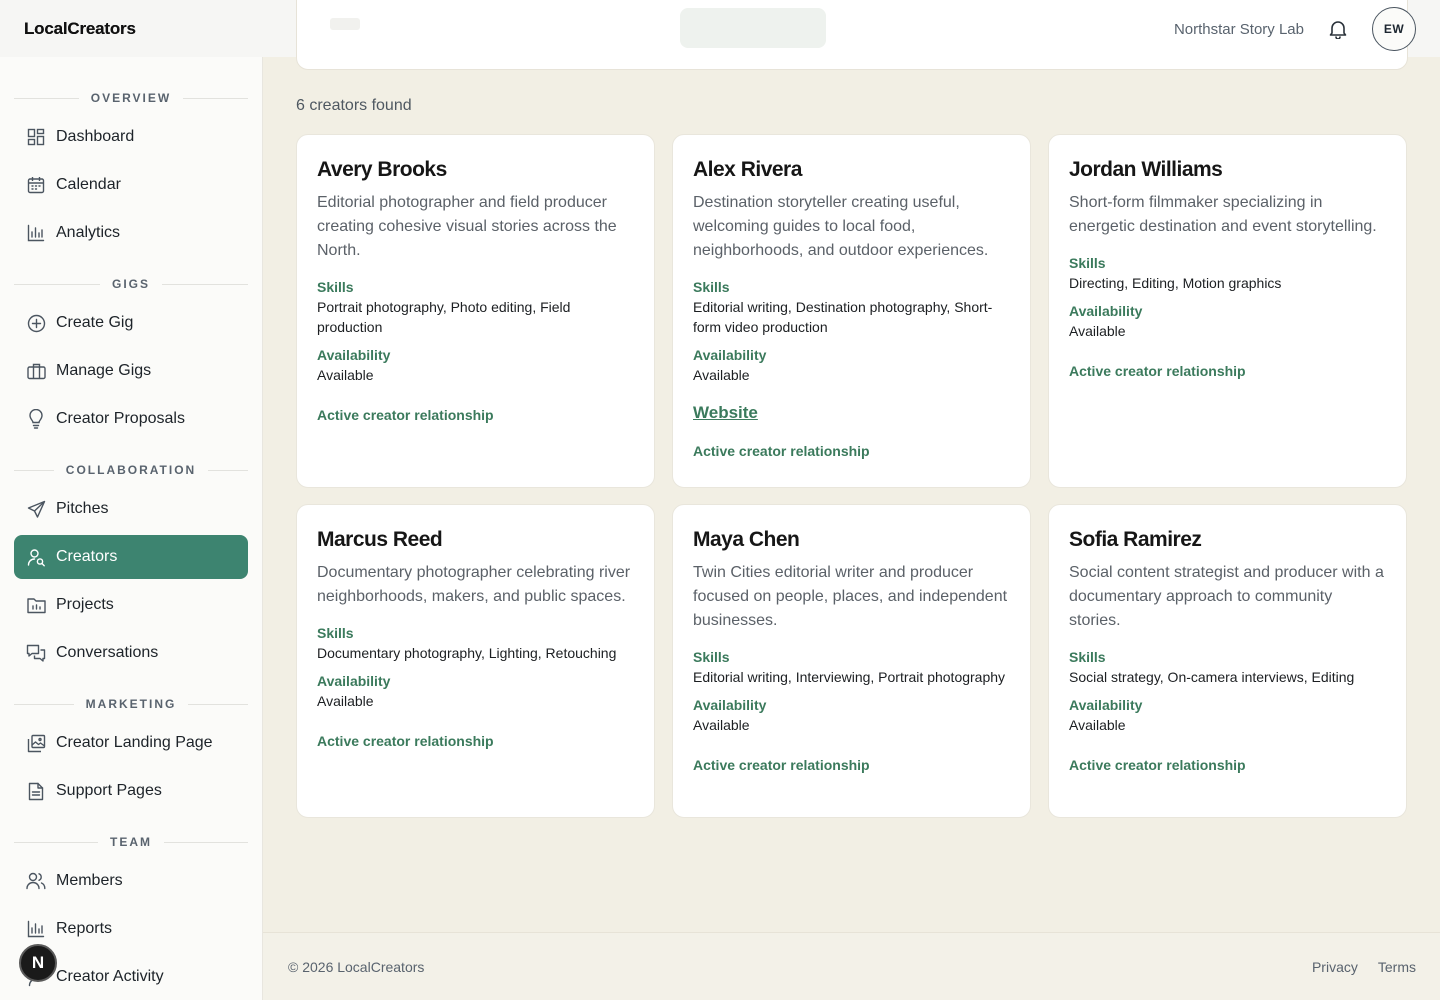  Describe the element at coordinates (85, 604) in the screenshot. I see `sidebar-item-label: Projects` at that location.